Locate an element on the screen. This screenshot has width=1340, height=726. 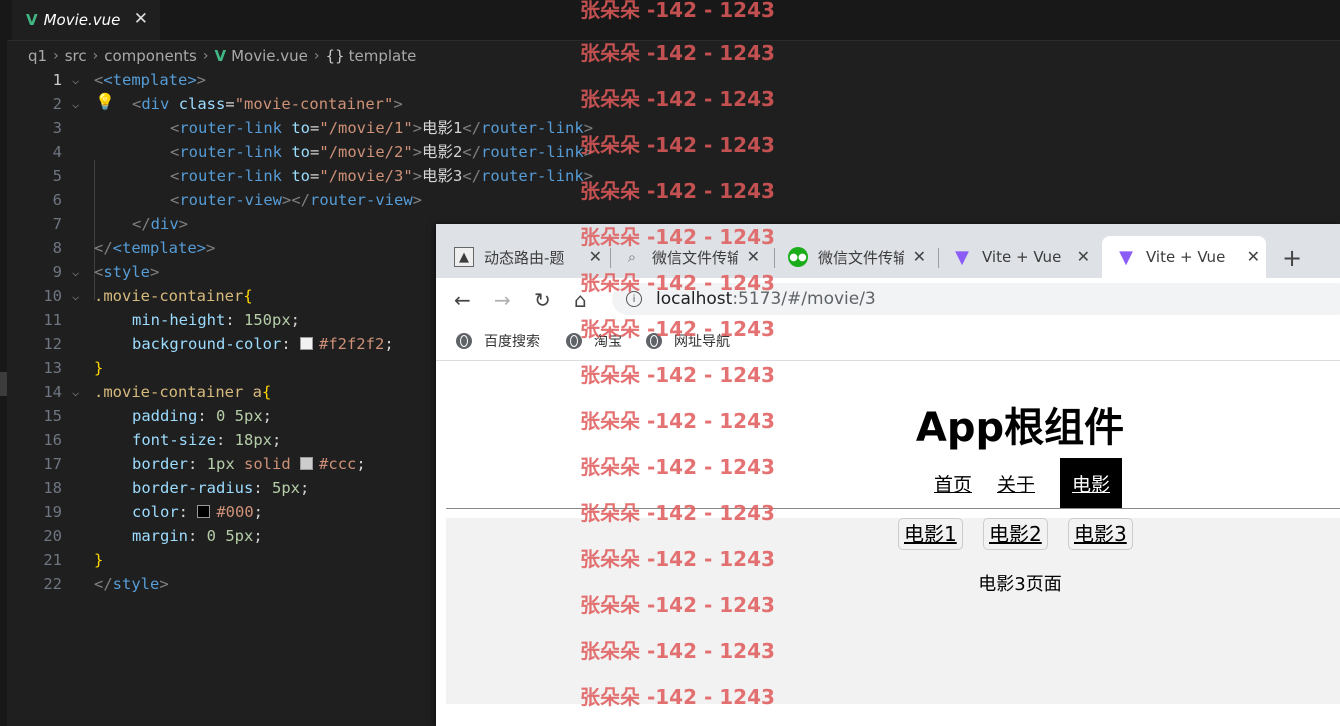
code-text: #000 is located at coordinates (235, 512).